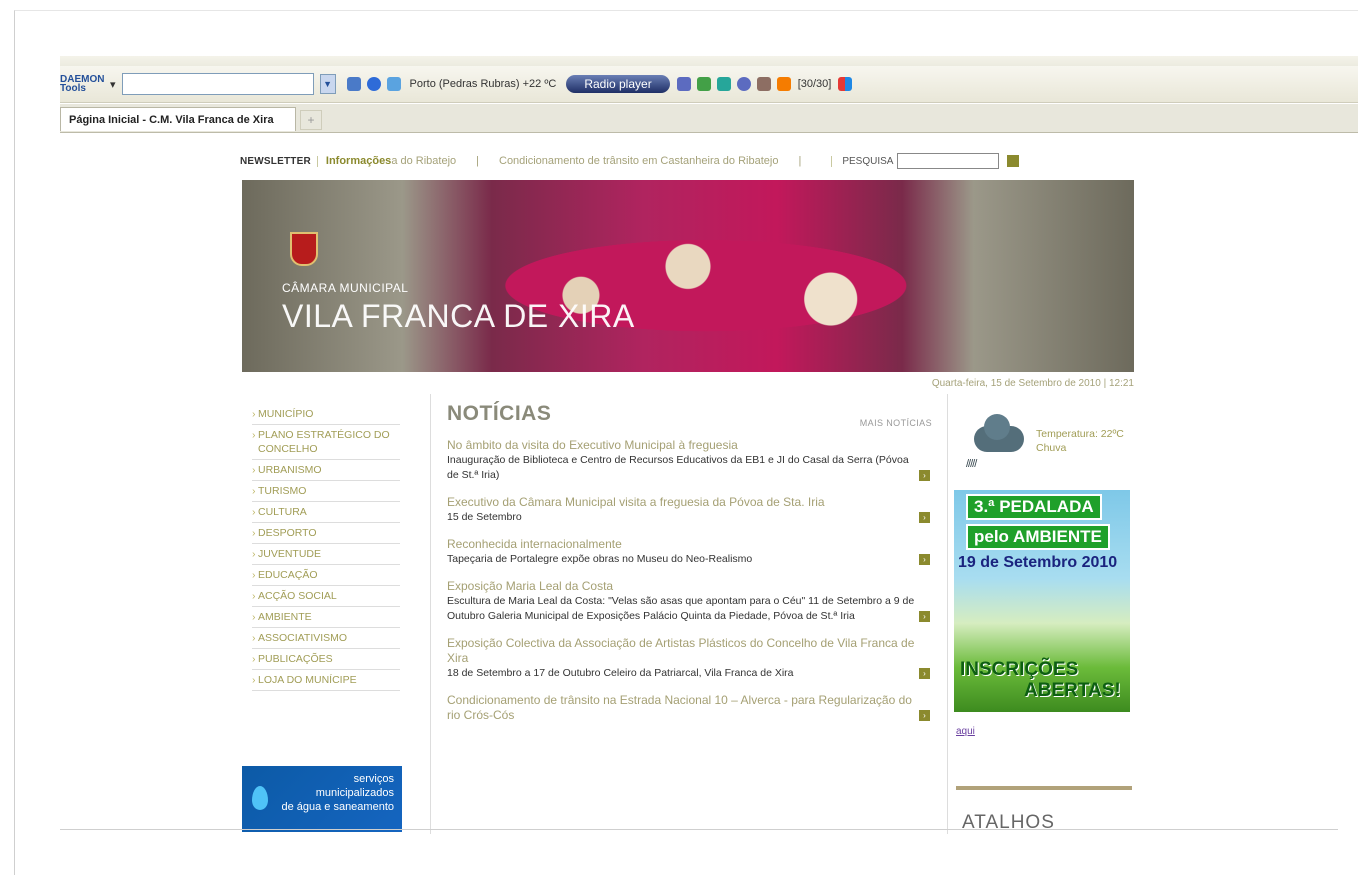 Image resolution: width=1358 pixels, height=877 pixels. I want to click on clock-icon, so click(743, 84).